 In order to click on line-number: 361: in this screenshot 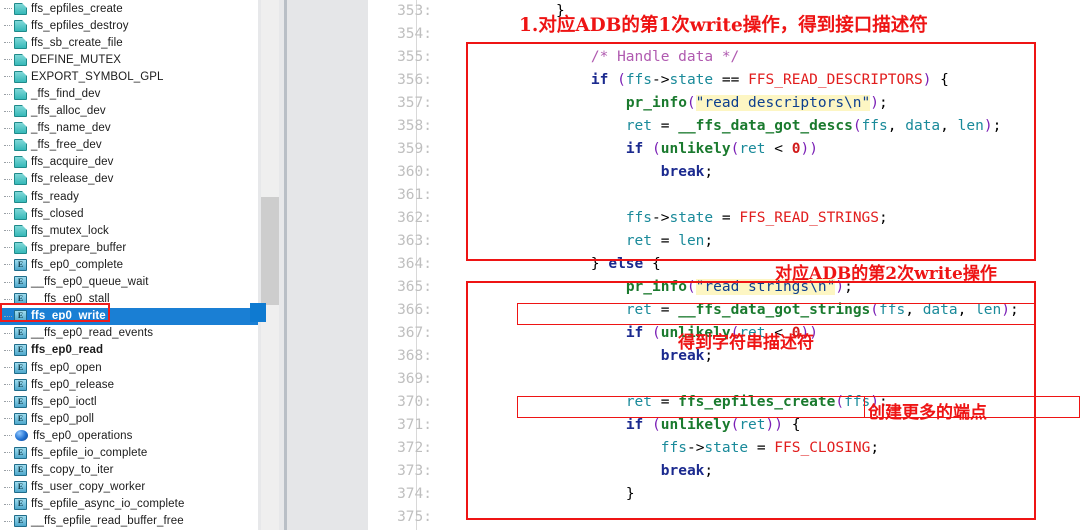, I will do `click(414, 195)`.